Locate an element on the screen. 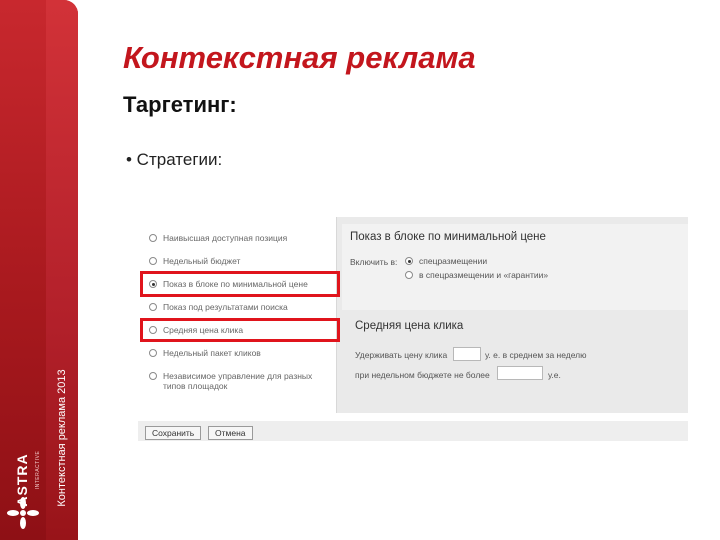 The height and width of the screenshot is (540, 720). bullet-strategies: • Стратегии: is located at coordinates (174, 159).